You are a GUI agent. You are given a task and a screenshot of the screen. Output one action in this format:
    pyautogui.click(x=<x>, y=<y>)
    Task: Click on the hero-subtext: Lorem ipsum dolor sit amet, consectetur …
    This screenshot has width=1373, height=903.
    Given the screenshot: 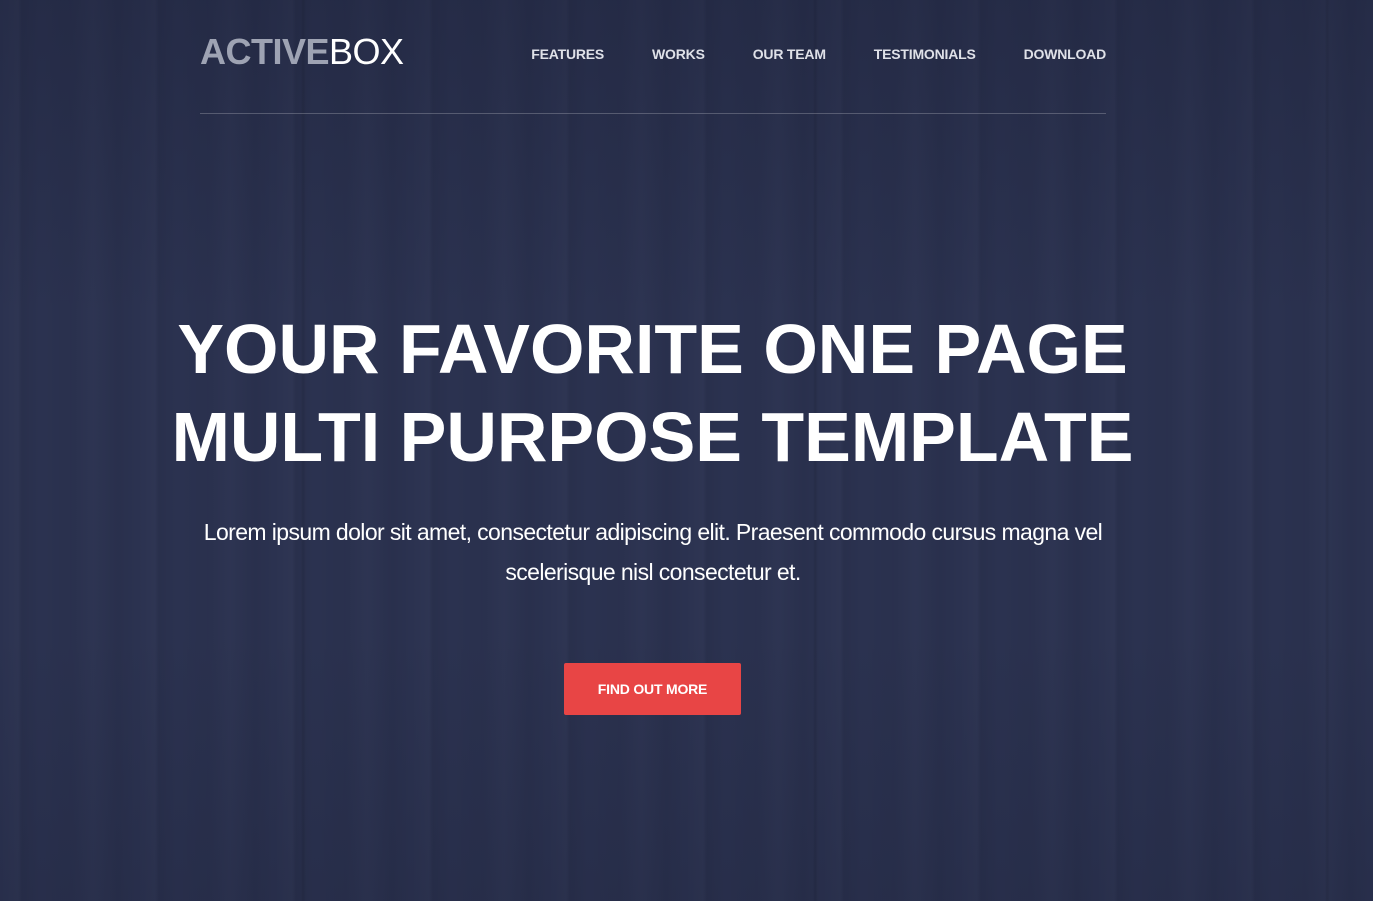 What is the action you would take?
    pyautogui.click(x=653, y=552)
    